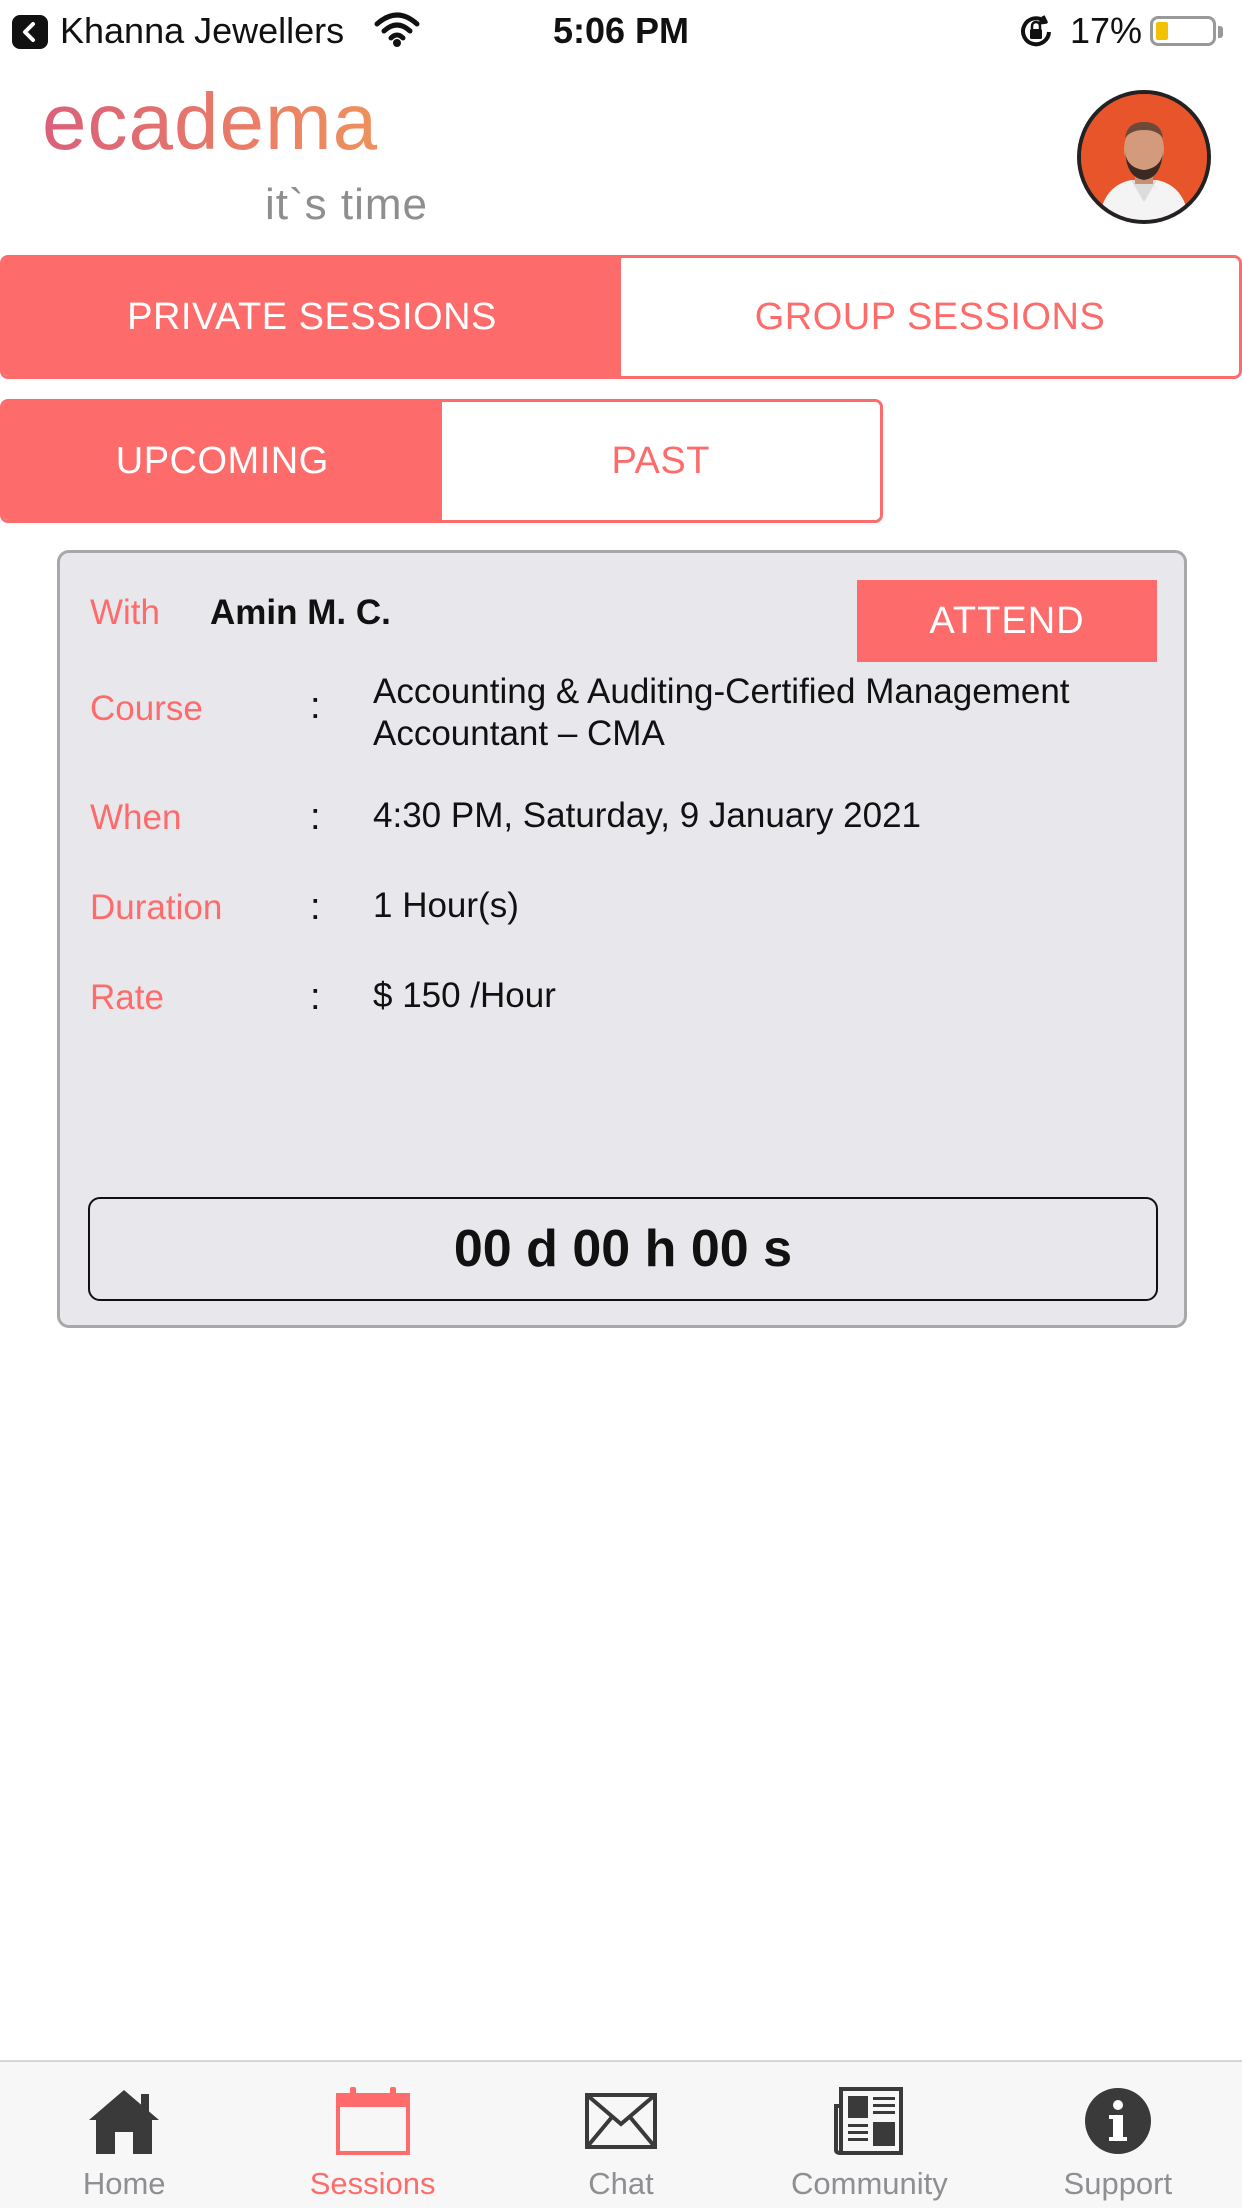  What do you see at coordinates (1007, 621) in the screenshot?
I see `attend-button: ATTEND` at bounding box center [1007, 621].